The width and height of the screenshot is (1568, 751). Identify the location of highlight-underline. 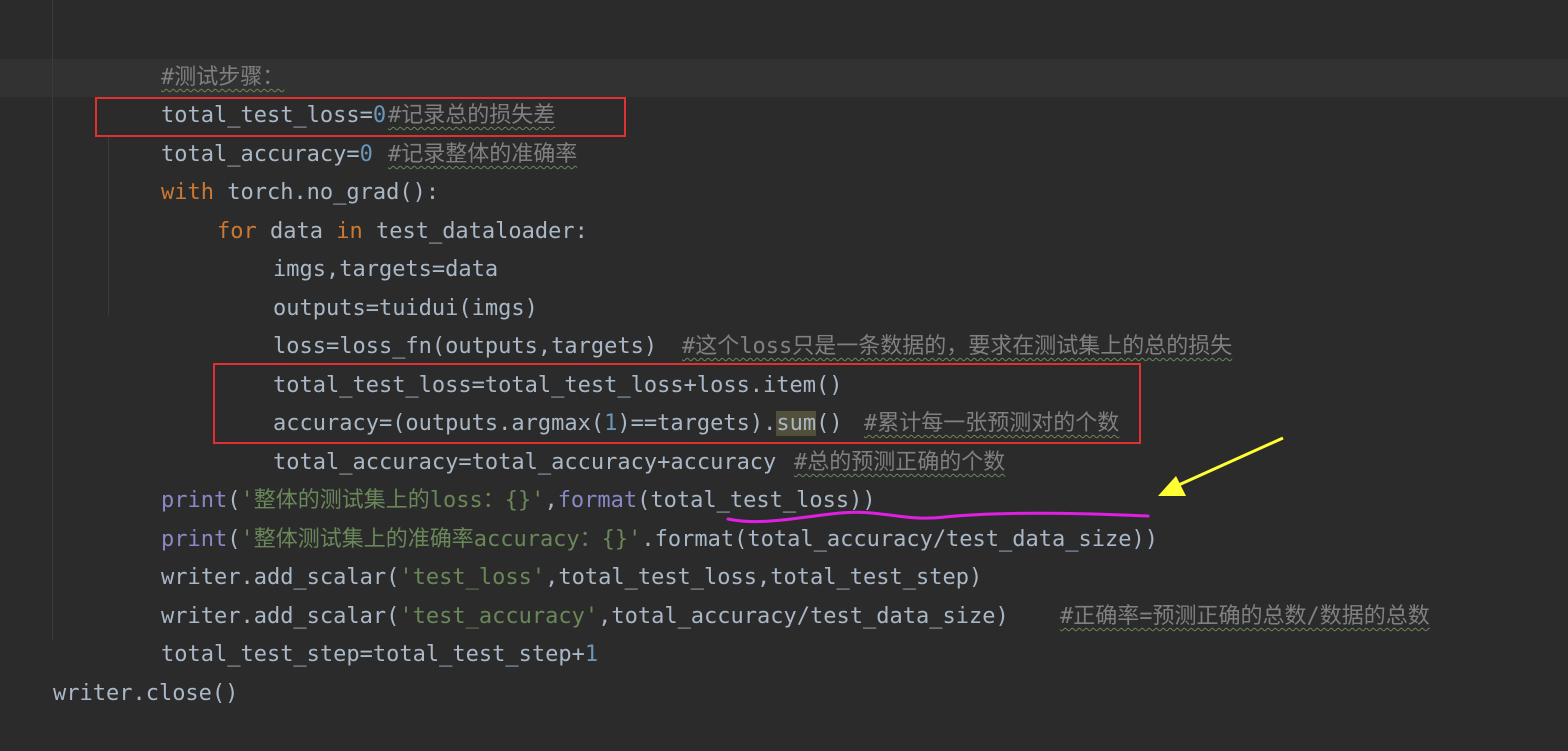
(938, 517).